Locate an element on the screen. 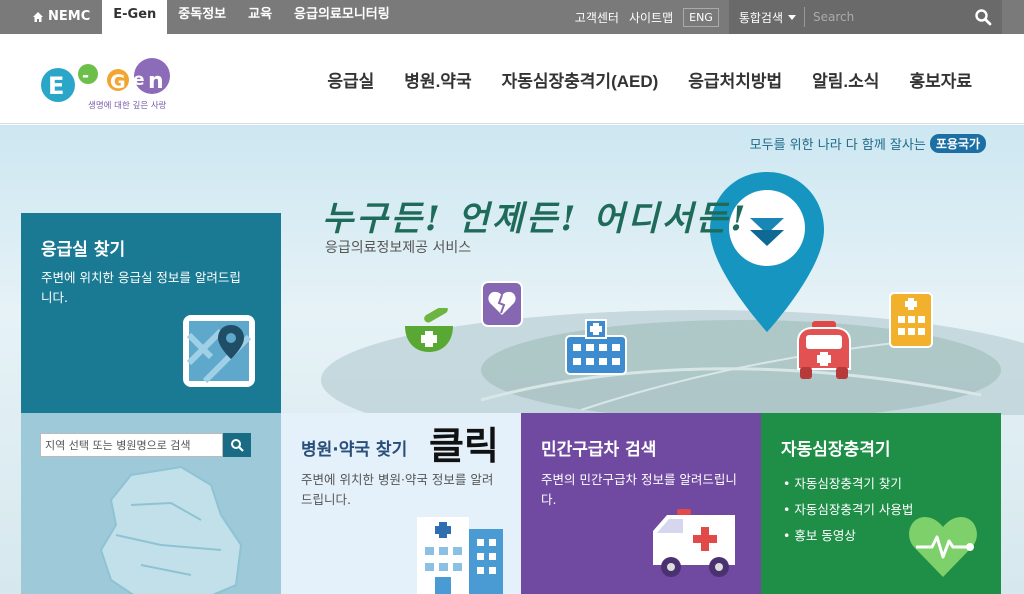 This screenshot has height=594, width=1024. hospital-panel-title: 병원·약국 찾기 is located at coordinates (354, 450).